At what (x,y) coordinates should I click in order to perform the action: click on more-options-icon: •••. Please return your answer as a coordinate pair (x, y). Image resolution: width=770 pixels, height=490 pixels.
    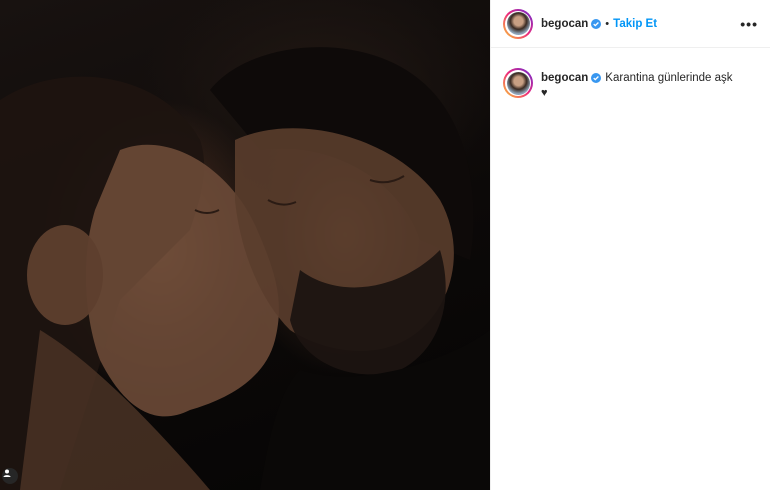
    Looking at the image, I should click on (749, 24).